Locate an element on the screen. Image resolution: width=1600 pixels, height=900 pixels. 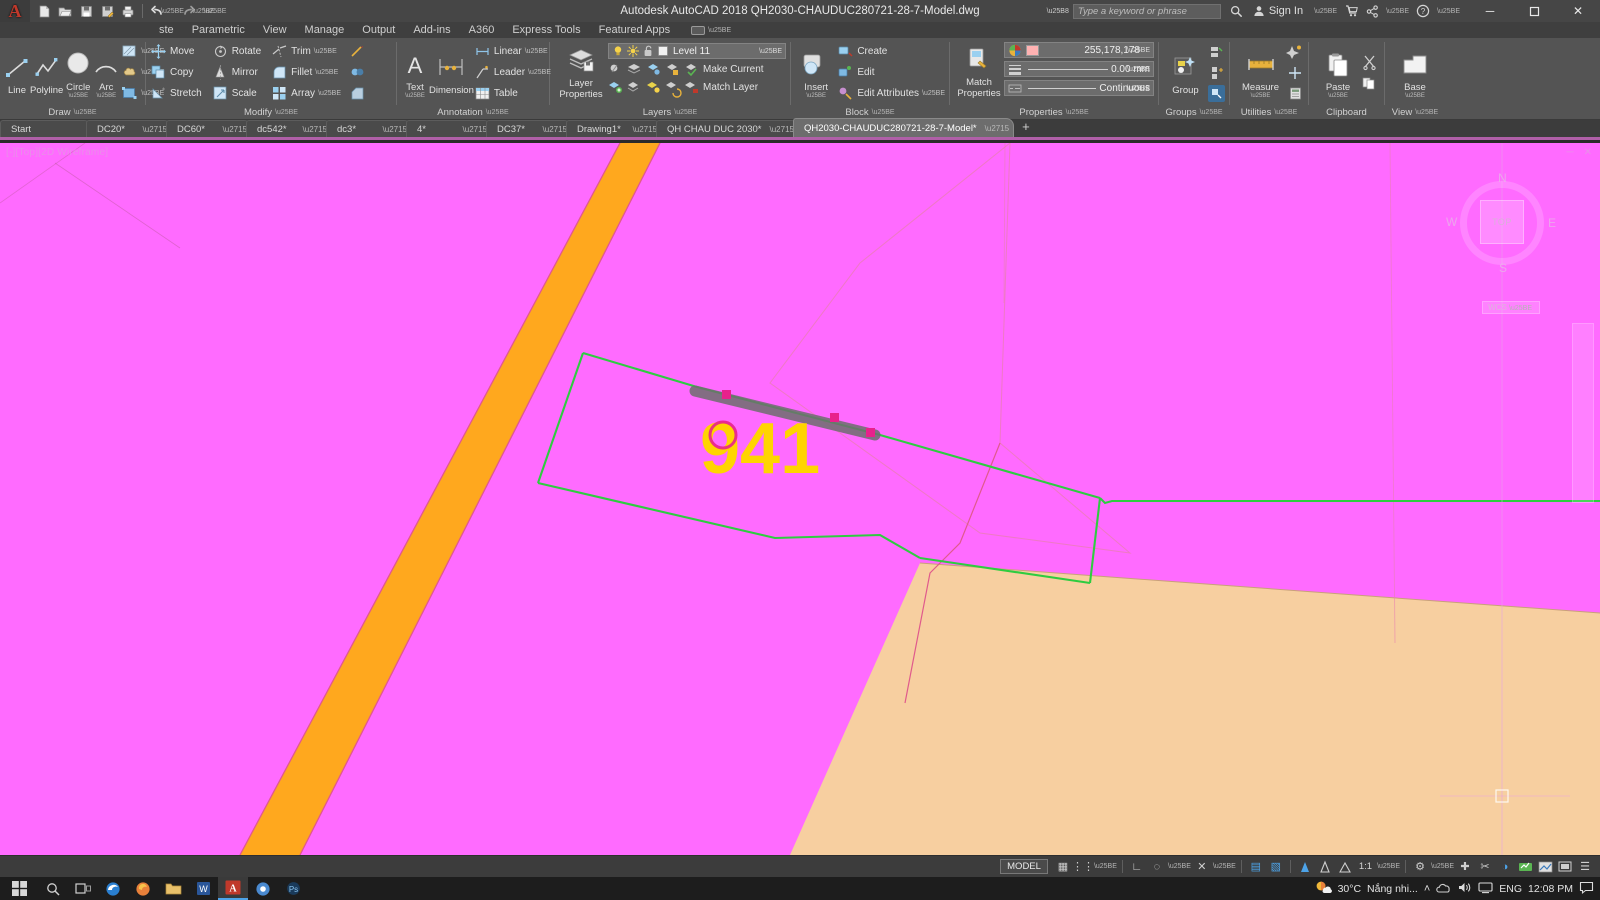
file-tab-dc20: DC20* \u2715 is located at coordinates (129, 128).